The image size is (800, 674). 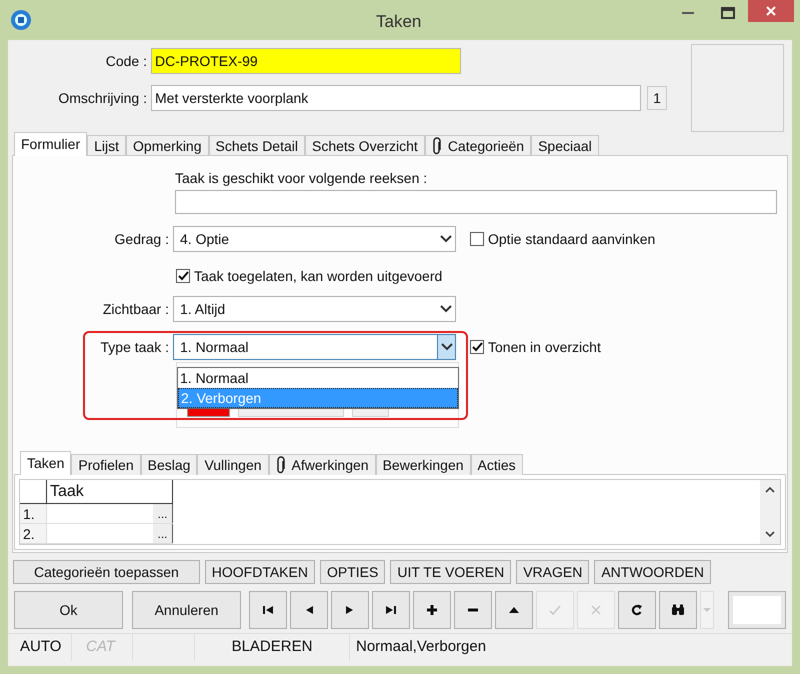 I want to click on tab: Beslag, so click(x=169, y=464).